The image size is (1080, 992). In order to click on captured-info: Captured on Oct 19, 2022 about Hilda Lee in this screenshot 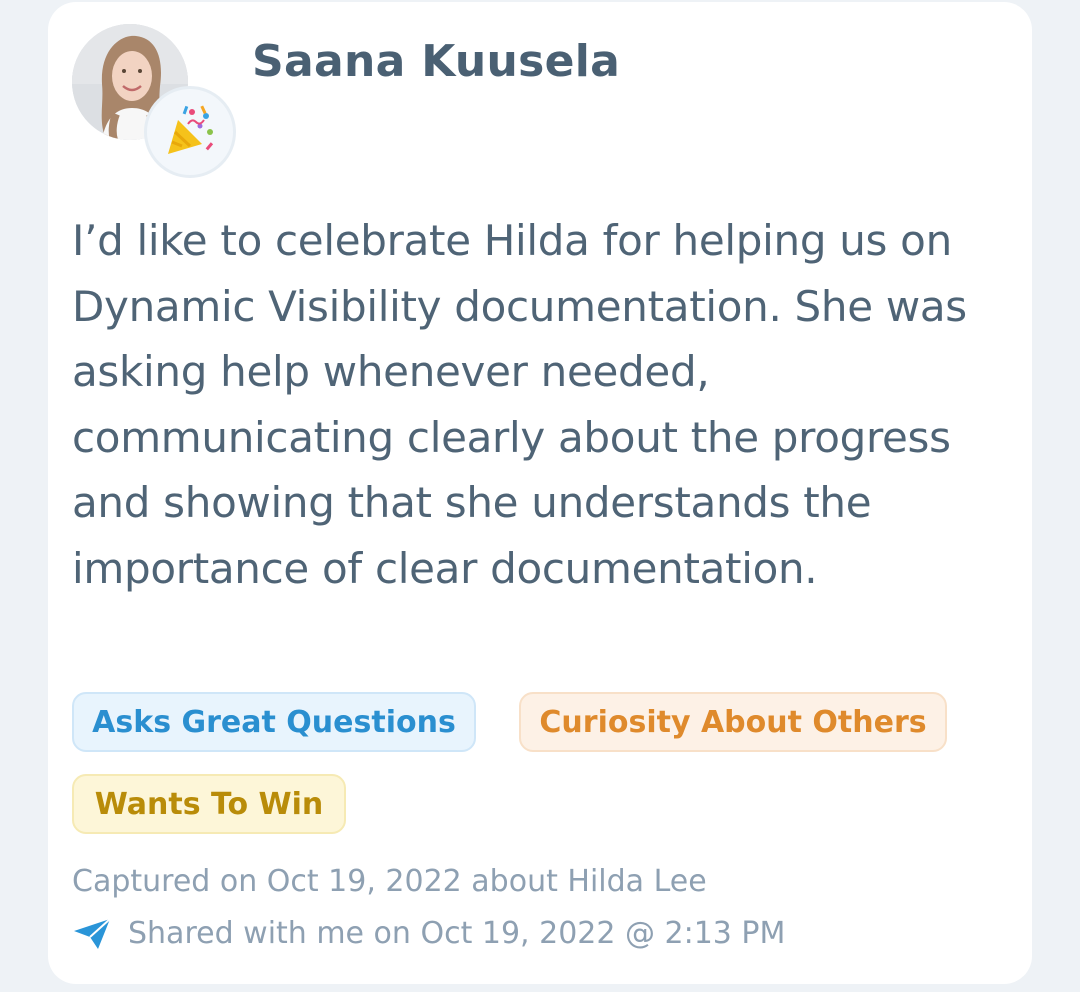, I will do `click(389, 881)`.